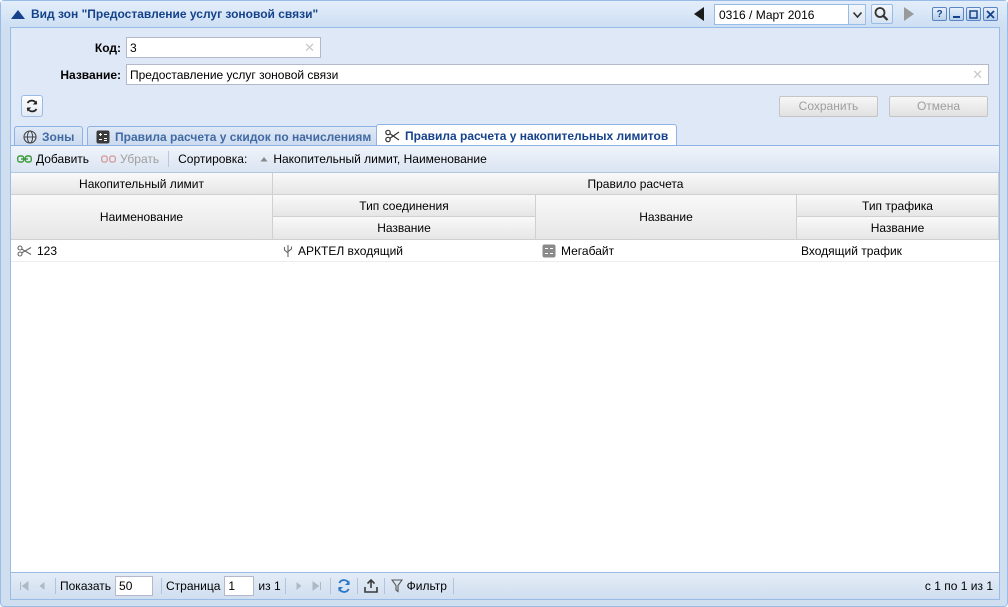  Describe the element at coordinates (86, 586) in the screenshot. I see `show-label: Показать` at that location.